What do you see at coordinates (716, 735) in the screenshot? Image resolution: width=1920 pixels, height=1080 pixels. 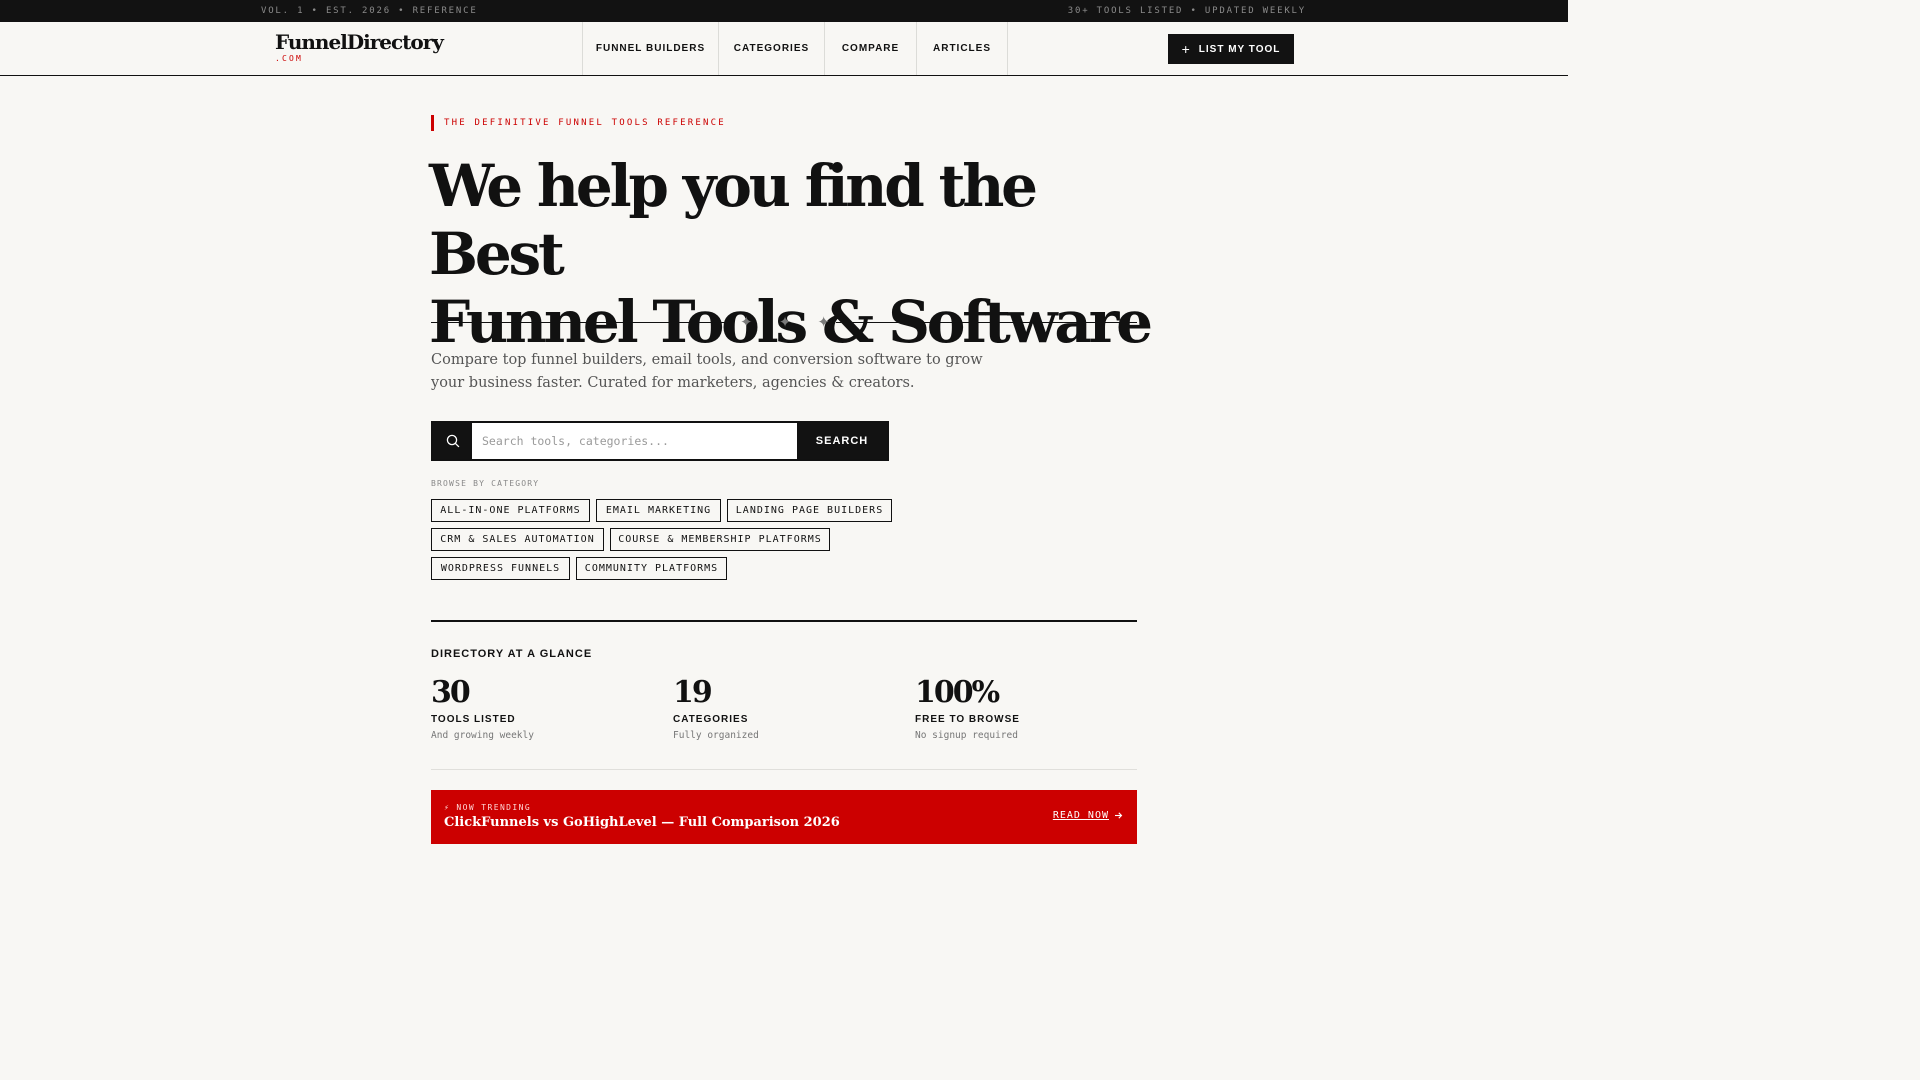 I see `stat-sub: Fully organized` at bounding box center [716, 735].